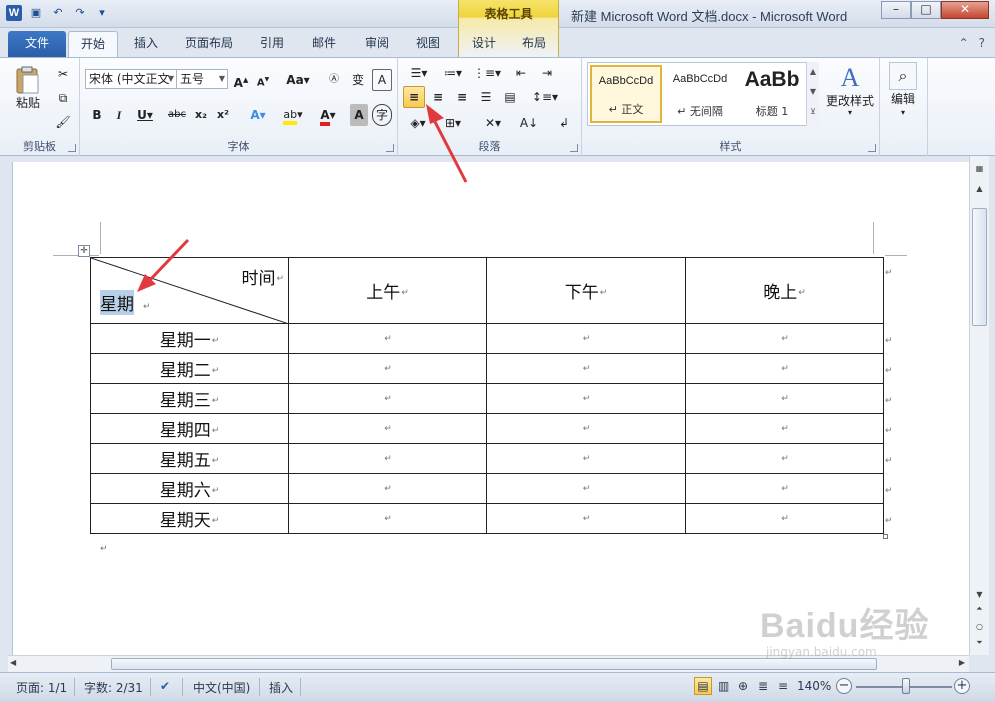 The image size is (995, 702). I want to click on zoom-level: 140%, so click(814, 686).